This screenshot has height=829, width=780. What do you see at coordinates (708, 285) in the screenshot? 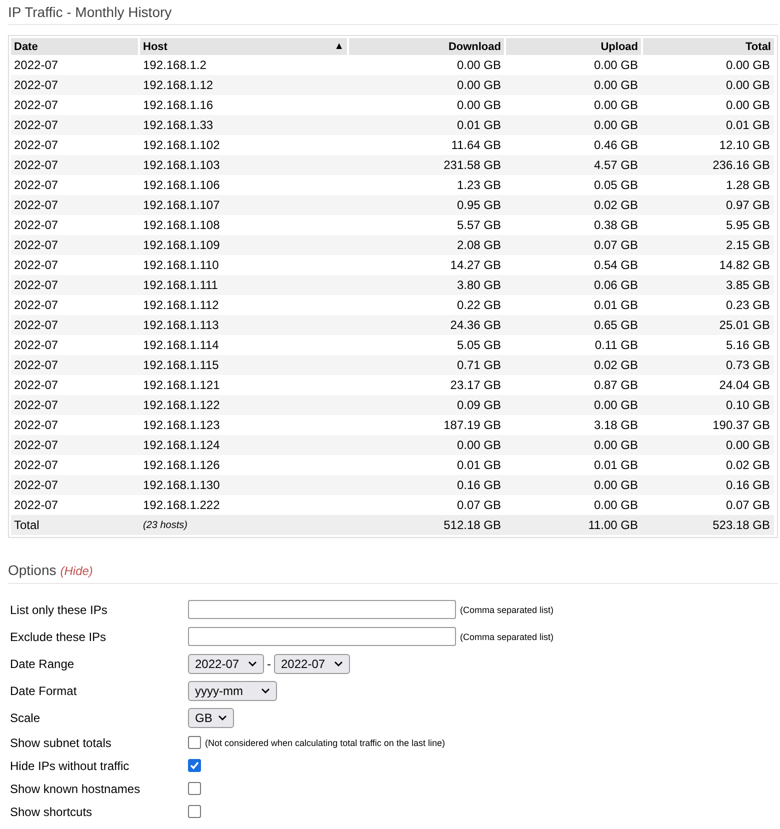
I see `table-cell: 3.85 GB` at bounding box center [708, 285].